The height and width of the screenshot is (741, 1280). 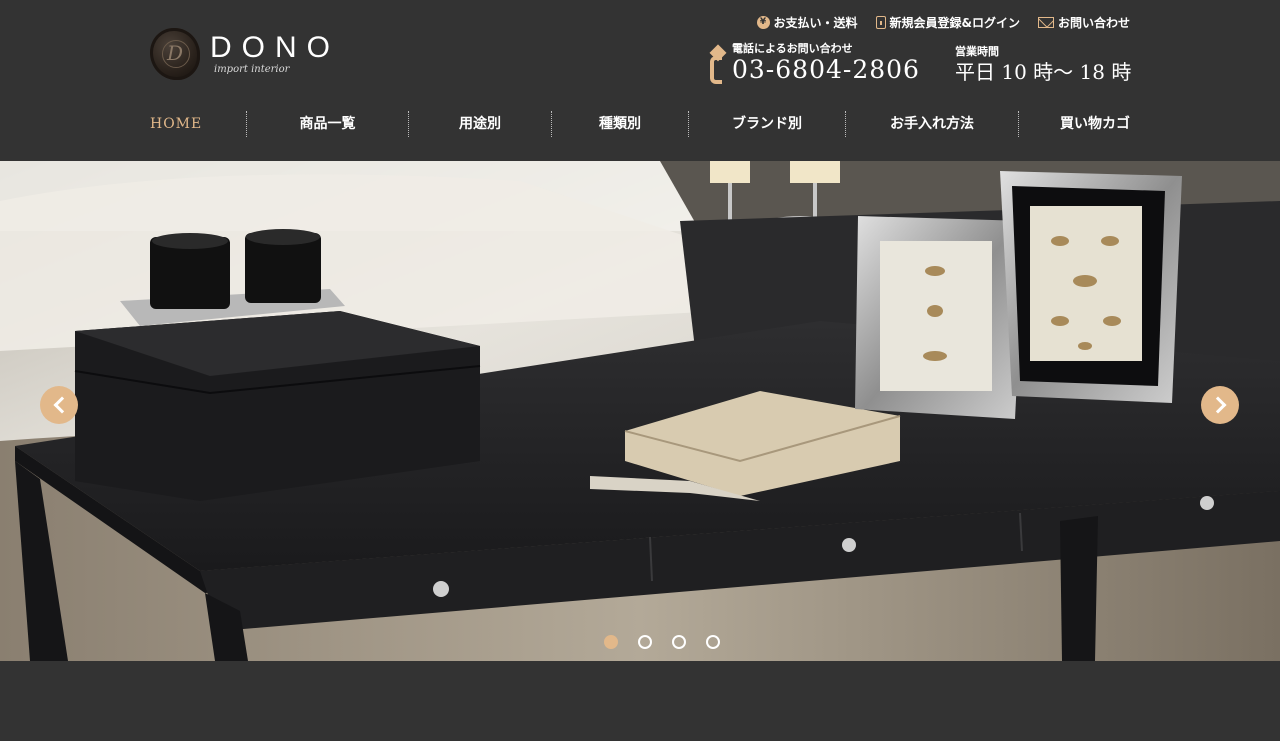 What do you see at coordinates (947, 22) in the screenshot?
I see `register-login-link: 新規会員登録&ログイン` at bounding box center [947, 22].